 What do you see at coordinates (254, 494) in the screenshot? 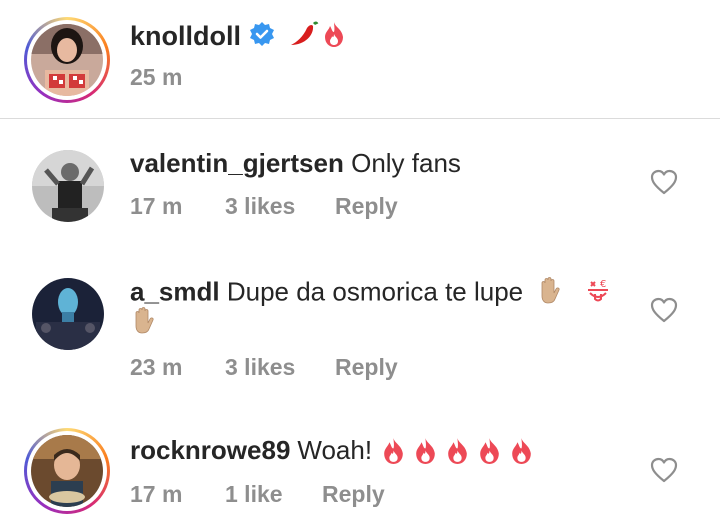
I see `comment-likes: 1 like` at bounding box center [254, 494].